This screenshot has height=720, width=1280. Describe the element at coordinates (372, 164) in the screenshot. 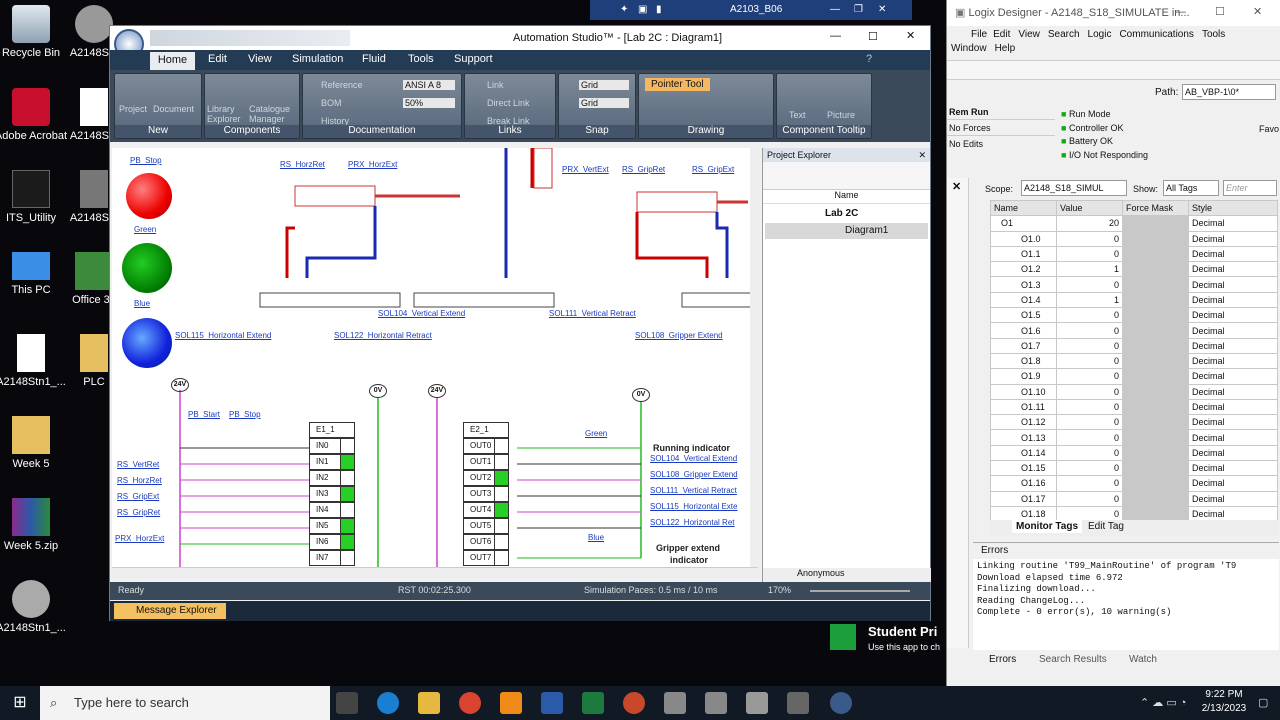

I see `label-prx-horzext: PRX_HorzExt` at that location.